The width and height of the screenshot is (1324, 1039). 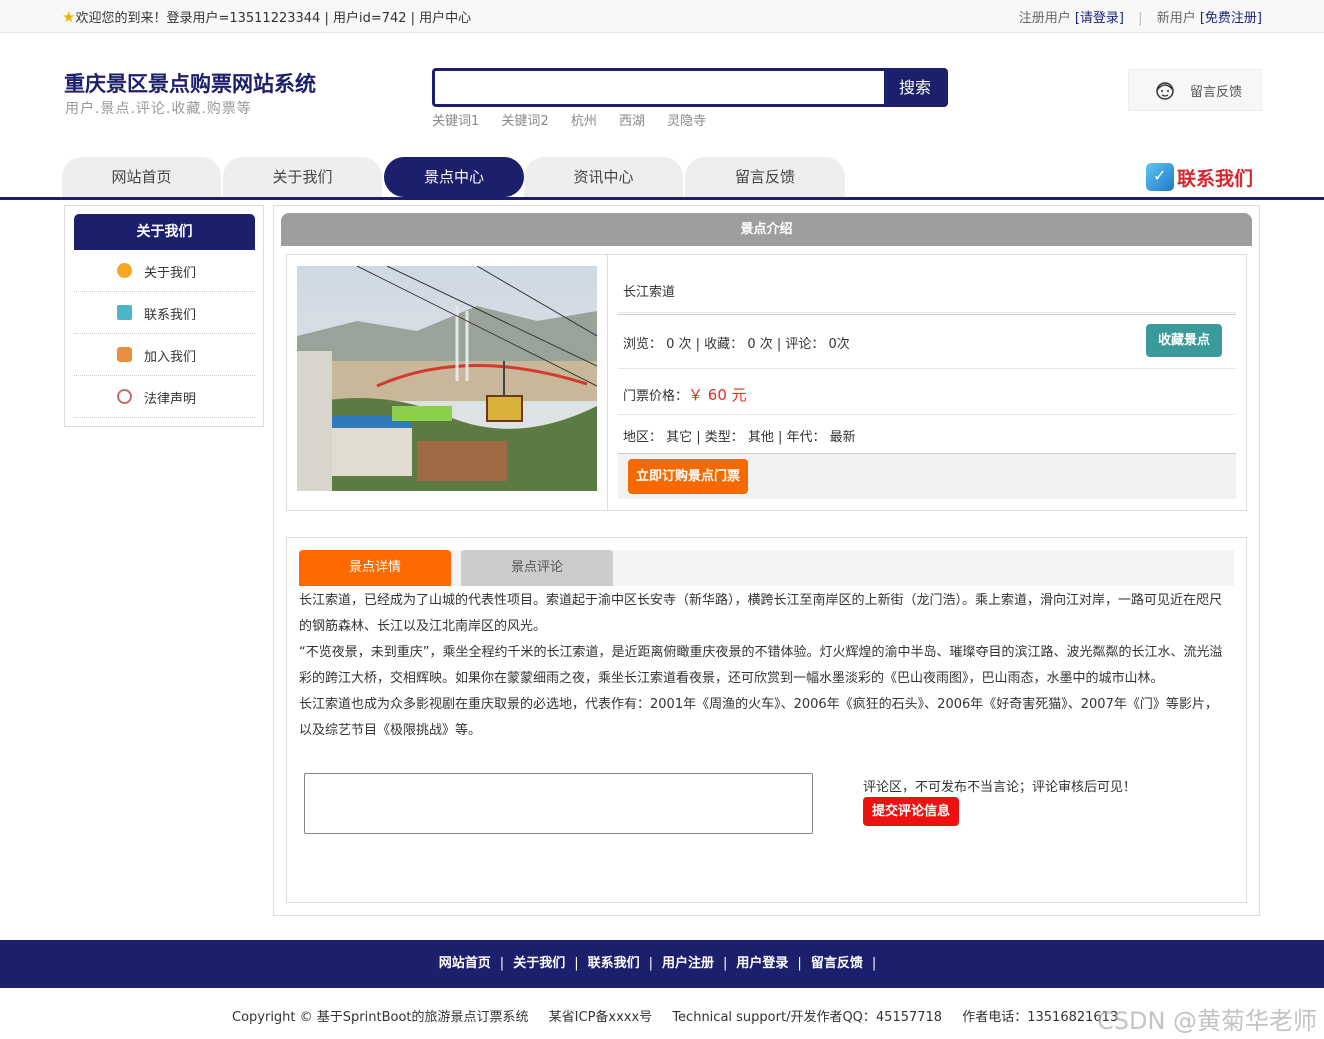 What do you see at coordinates (766, 229) in the screenshot?
I see `panel-title: 景点介绍` at bounding box center [766, 229].